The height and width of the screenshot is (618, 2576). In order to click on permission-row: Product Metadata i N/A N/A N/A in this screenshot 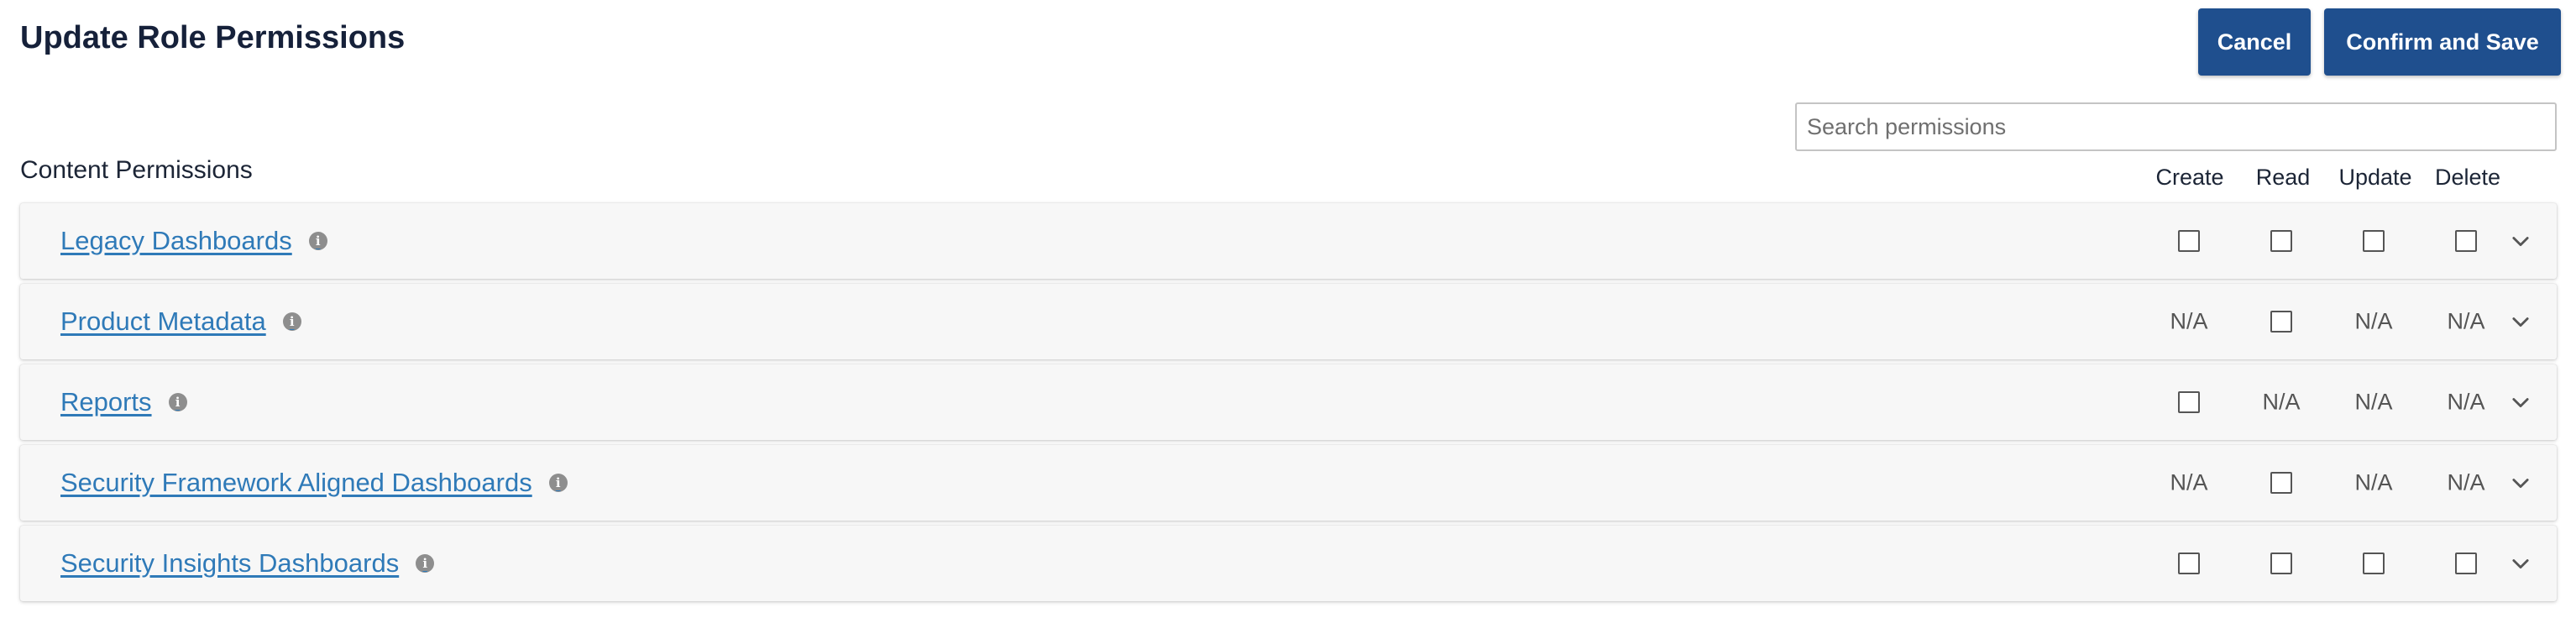, I will do `click(1288, 321)`.